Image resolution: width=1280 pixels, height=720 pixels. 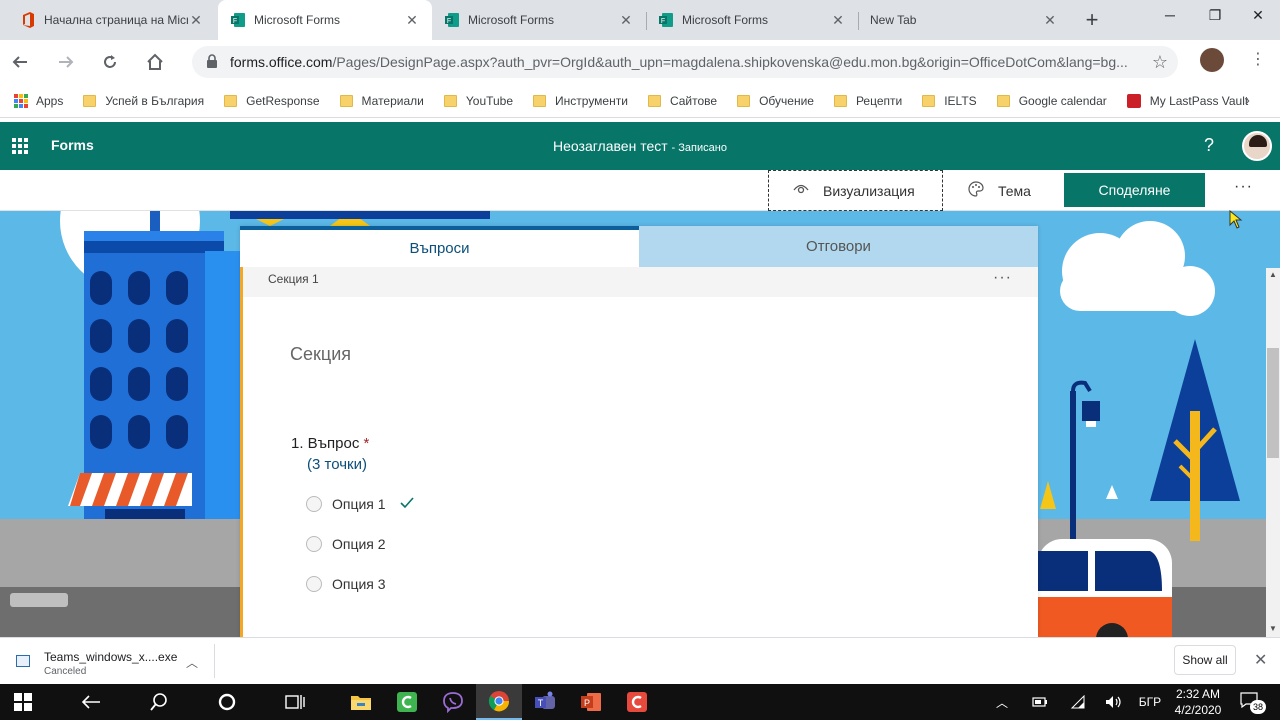 I want to click on reload-icon, so click(x=110, y=62).